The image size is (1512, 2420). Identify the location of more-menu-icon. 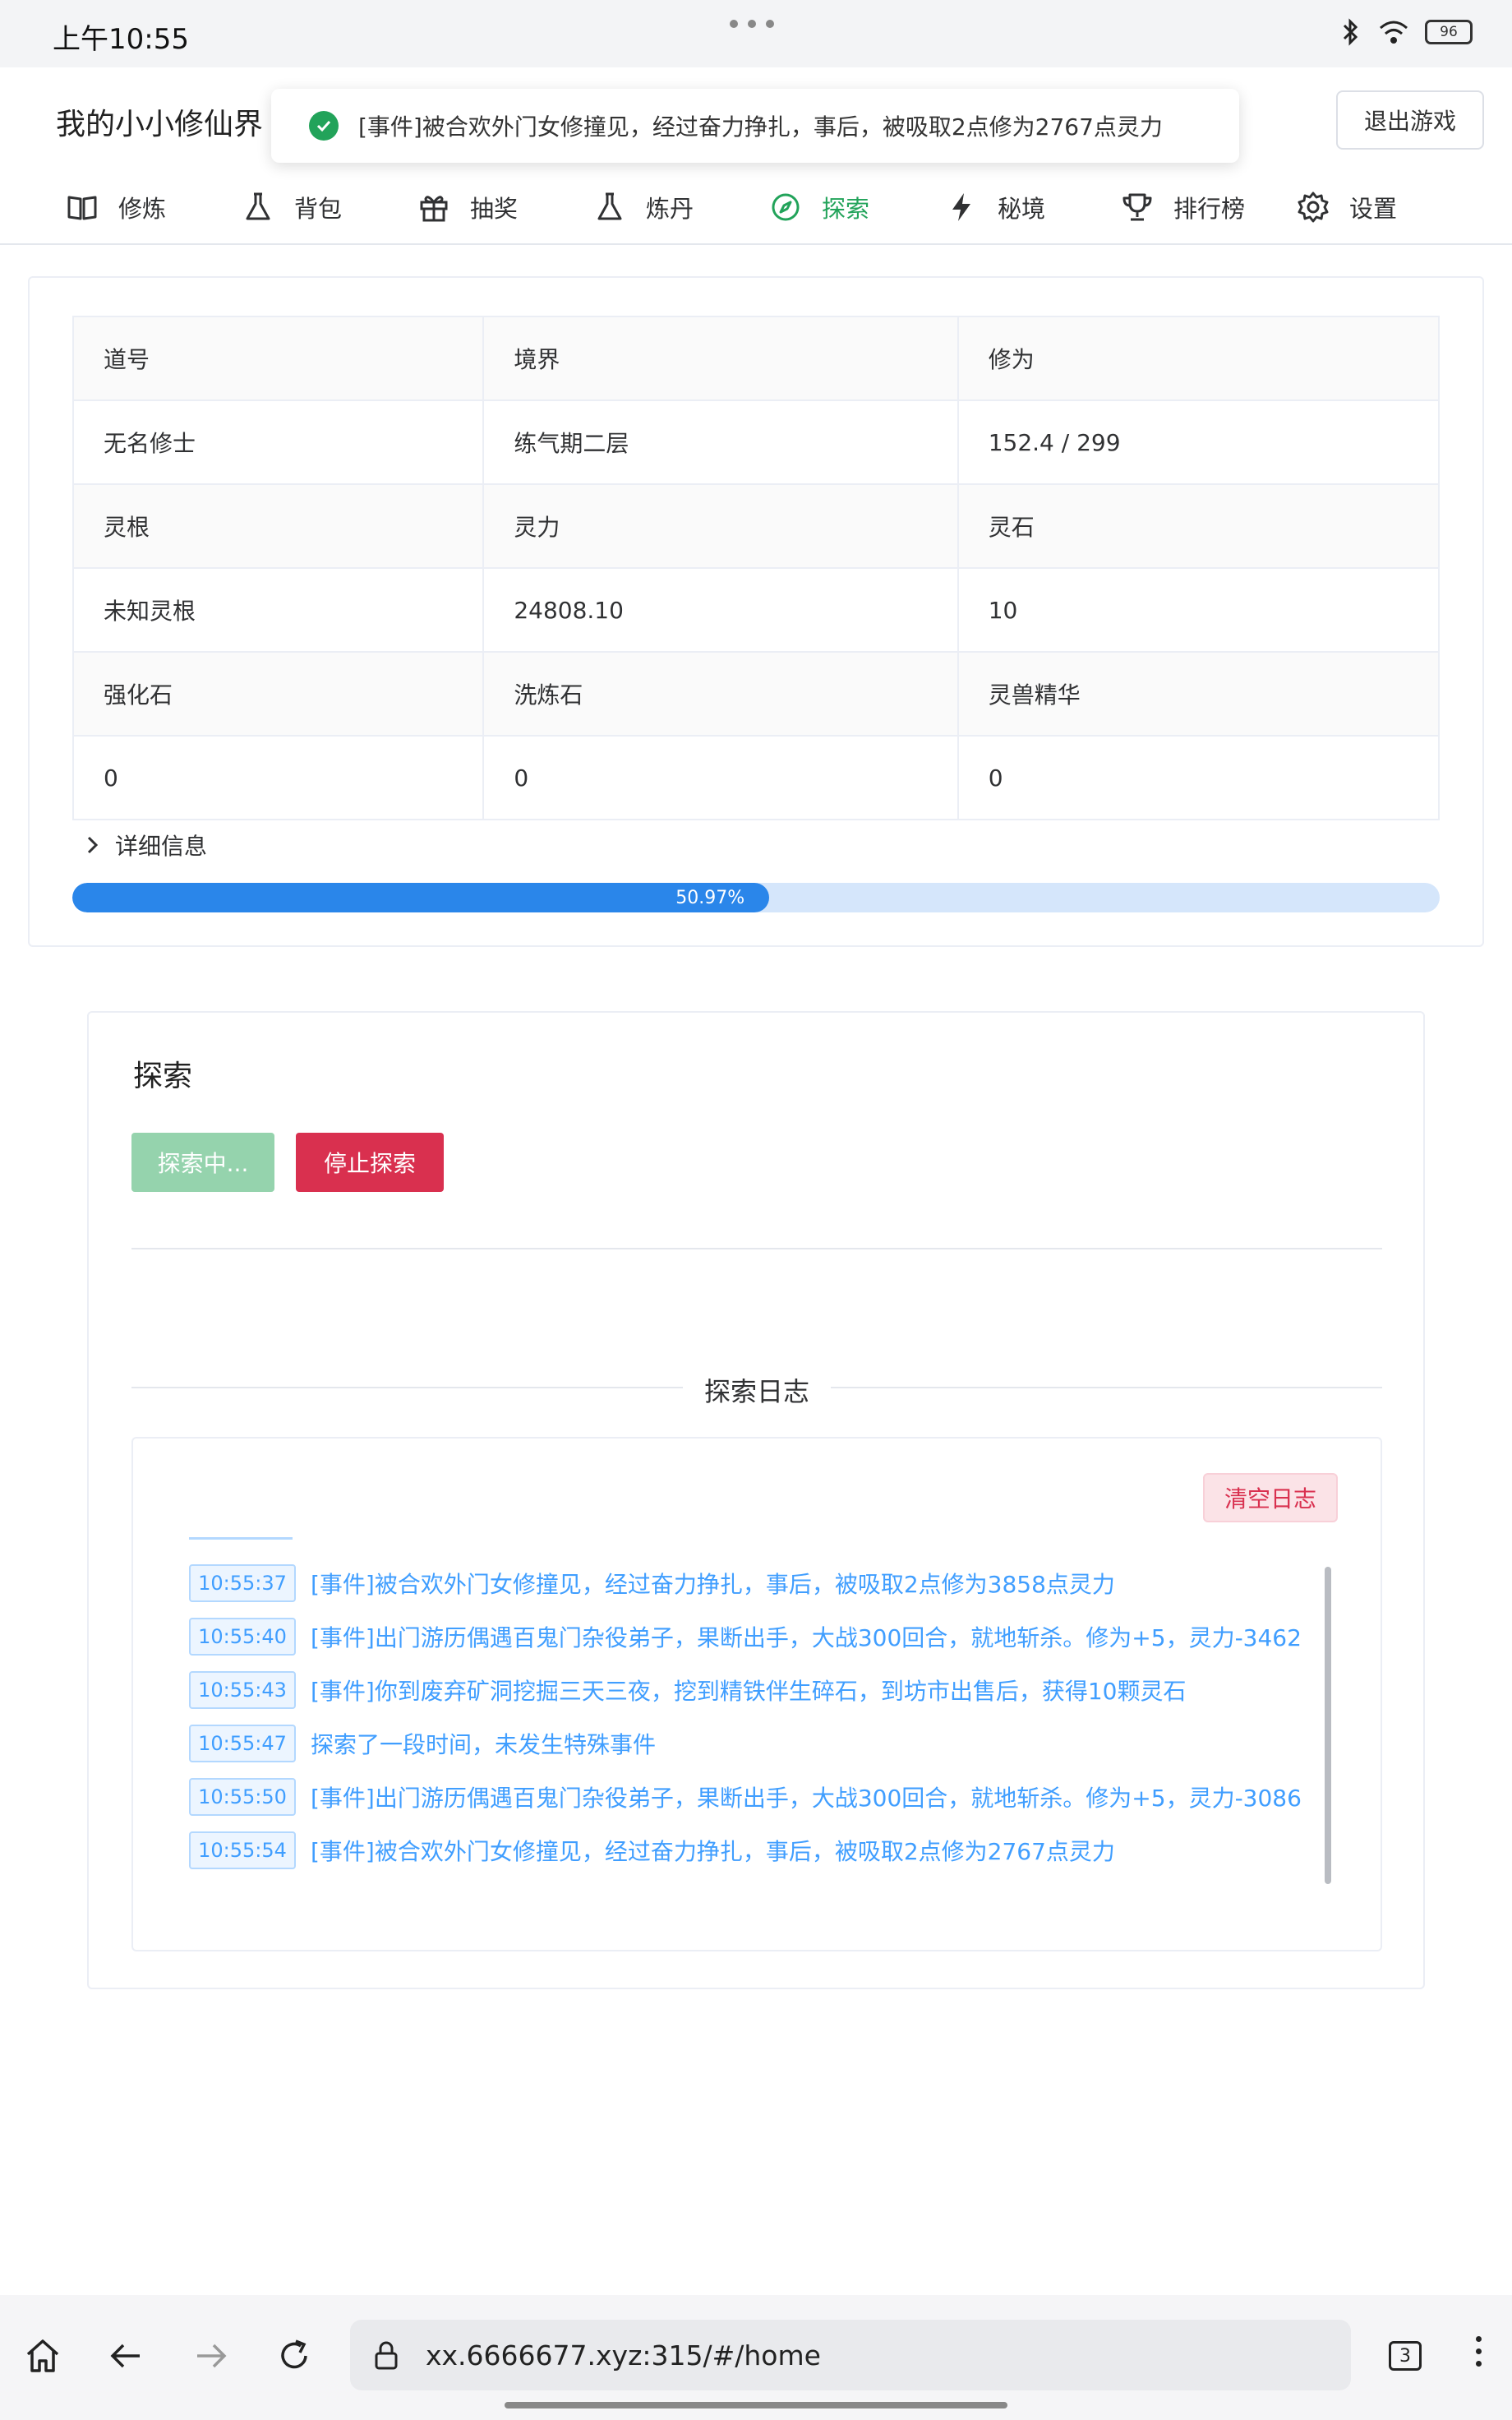
(1479, 2351).